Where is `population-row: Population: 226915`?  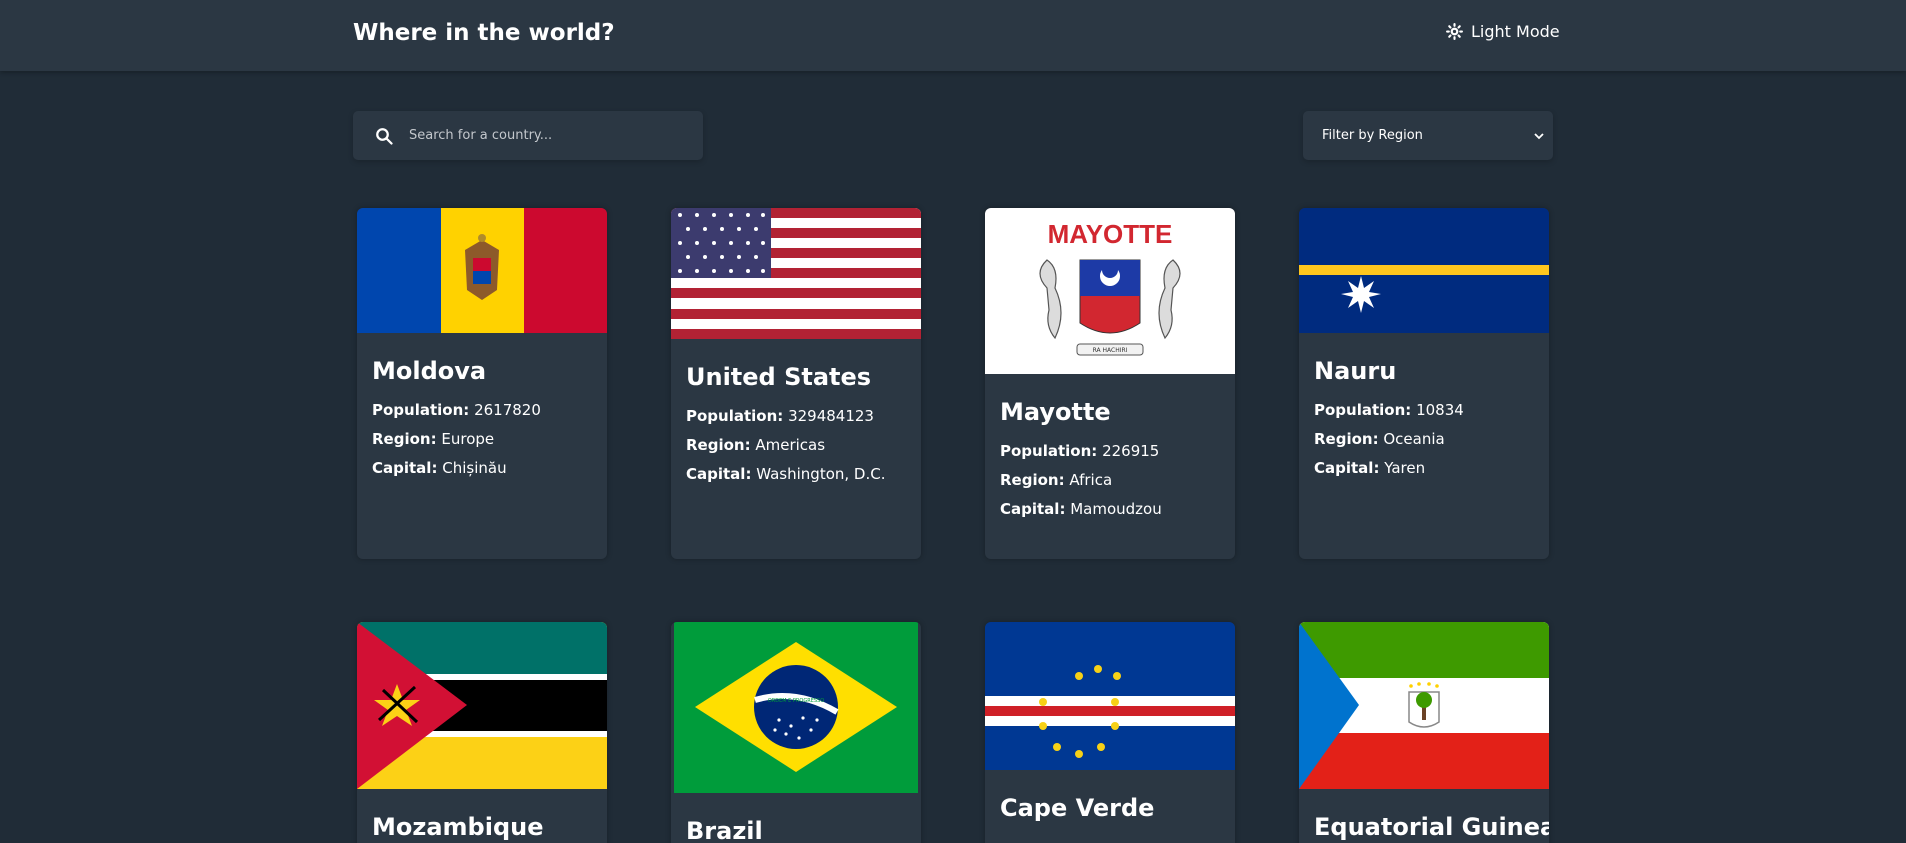
population-row: Population: 226915 is located at coordinates (1110, 451).